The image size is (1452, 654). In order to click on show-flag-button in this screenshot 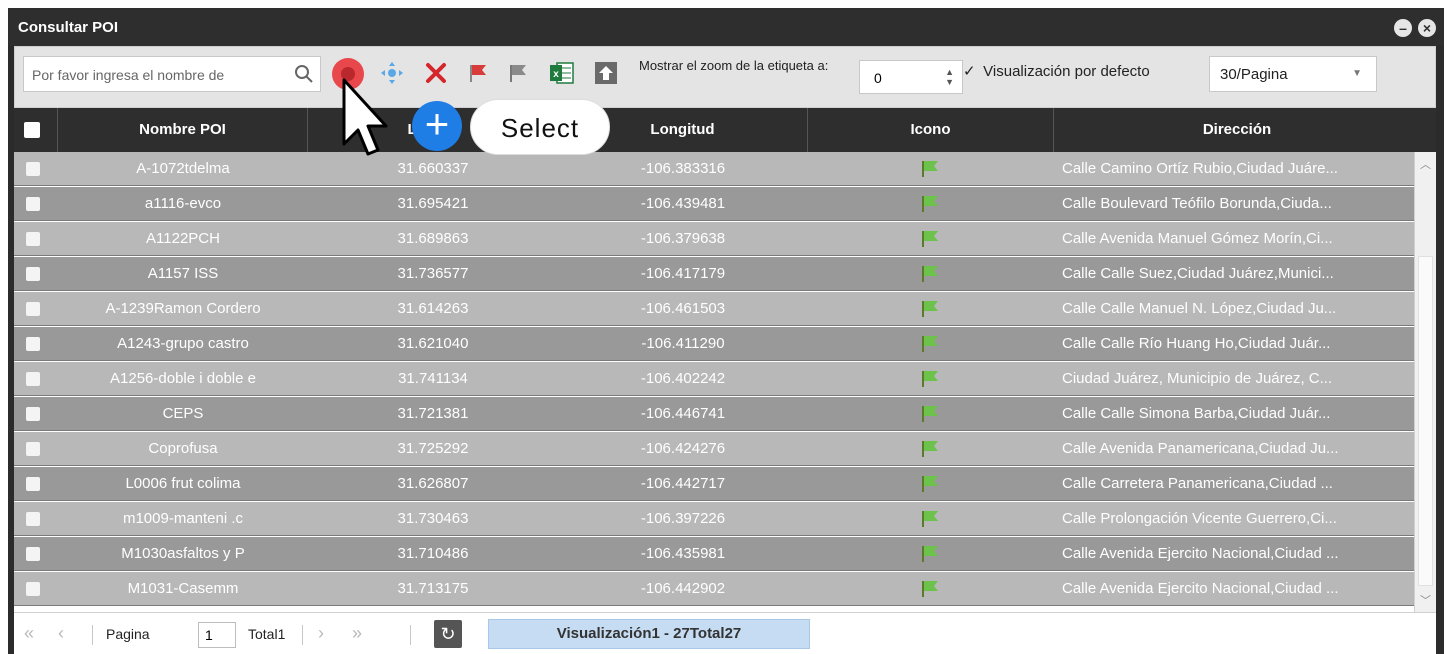, I will do `click(478, 73)`.